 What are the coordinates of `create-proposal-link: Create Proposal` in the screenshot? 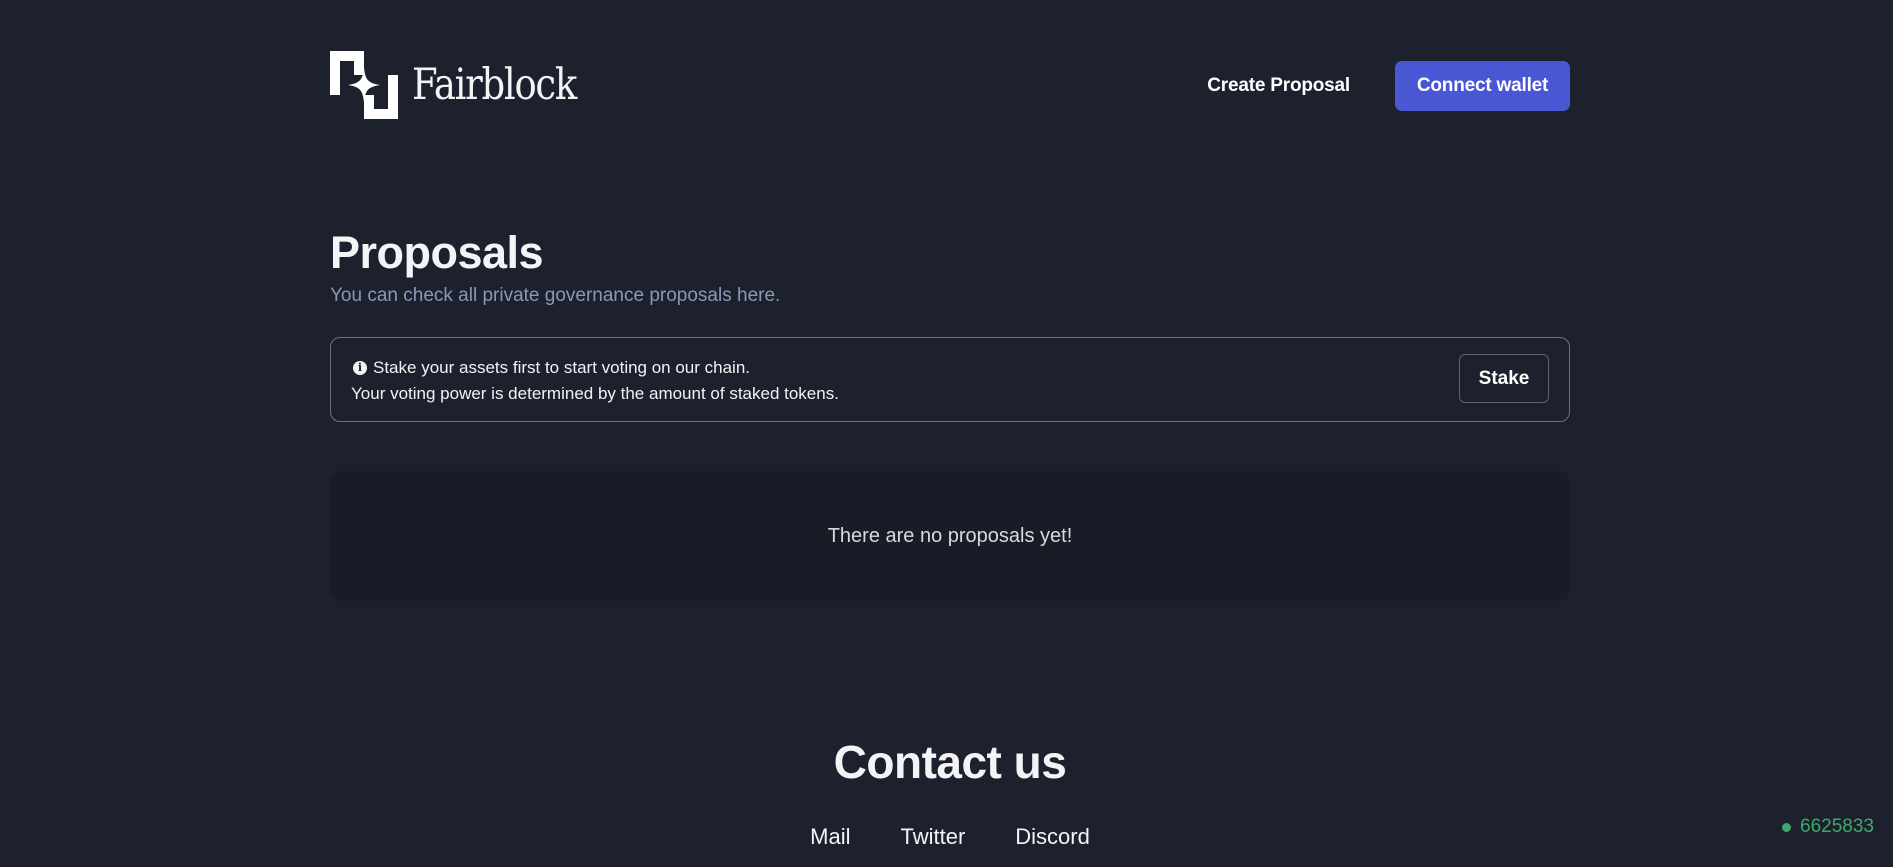 It's located at (1278, 86).